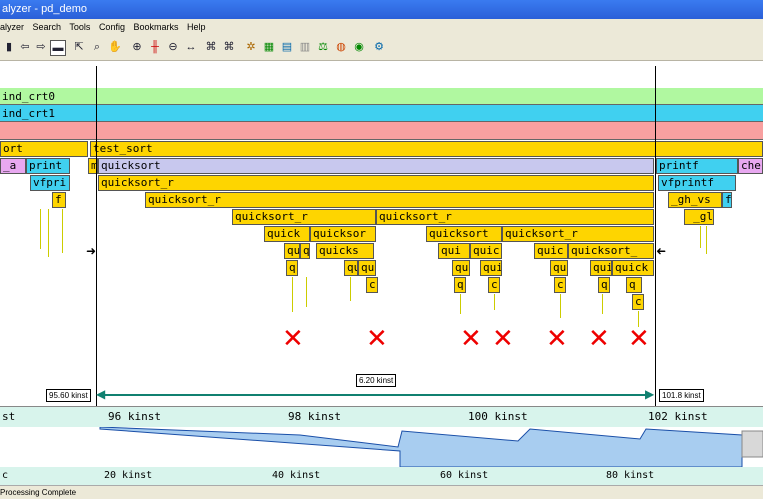 Image resolution: width=763 pixels, height=499 pixels. What do you see at coordinates (91, 251) in the screenshot?
I see `arrow-right-icon: ➜` at bounding box center [91, 251].